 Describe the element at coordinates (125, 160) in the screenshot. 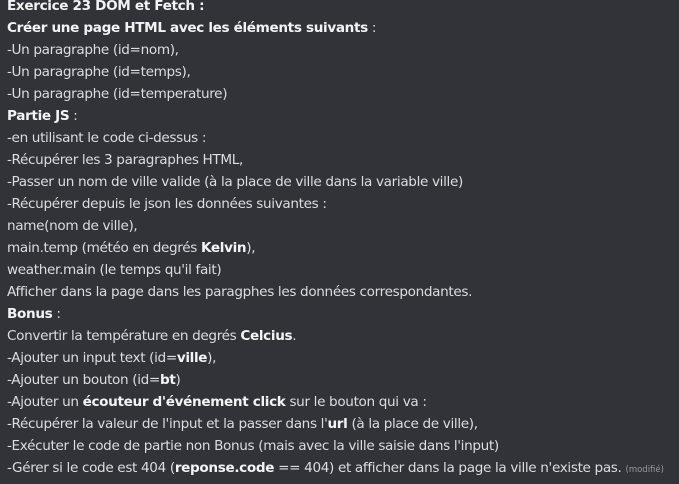

I see `message-line: -Récupérer les 3 paragraphes HTML,` at that location.